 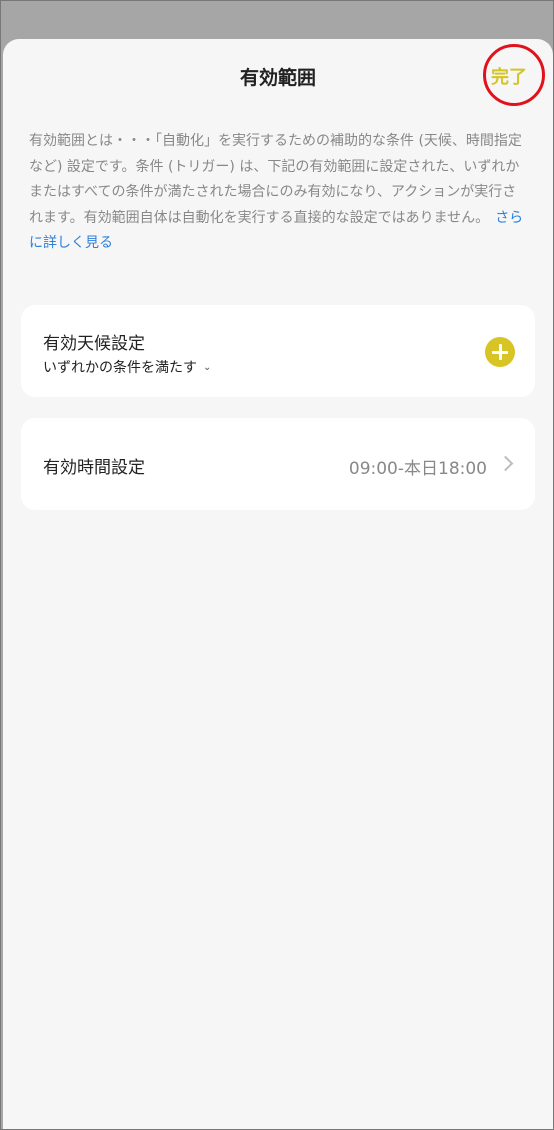 I want to click on time-setting-label: 有効時間設定, so click(x=94, y=468).